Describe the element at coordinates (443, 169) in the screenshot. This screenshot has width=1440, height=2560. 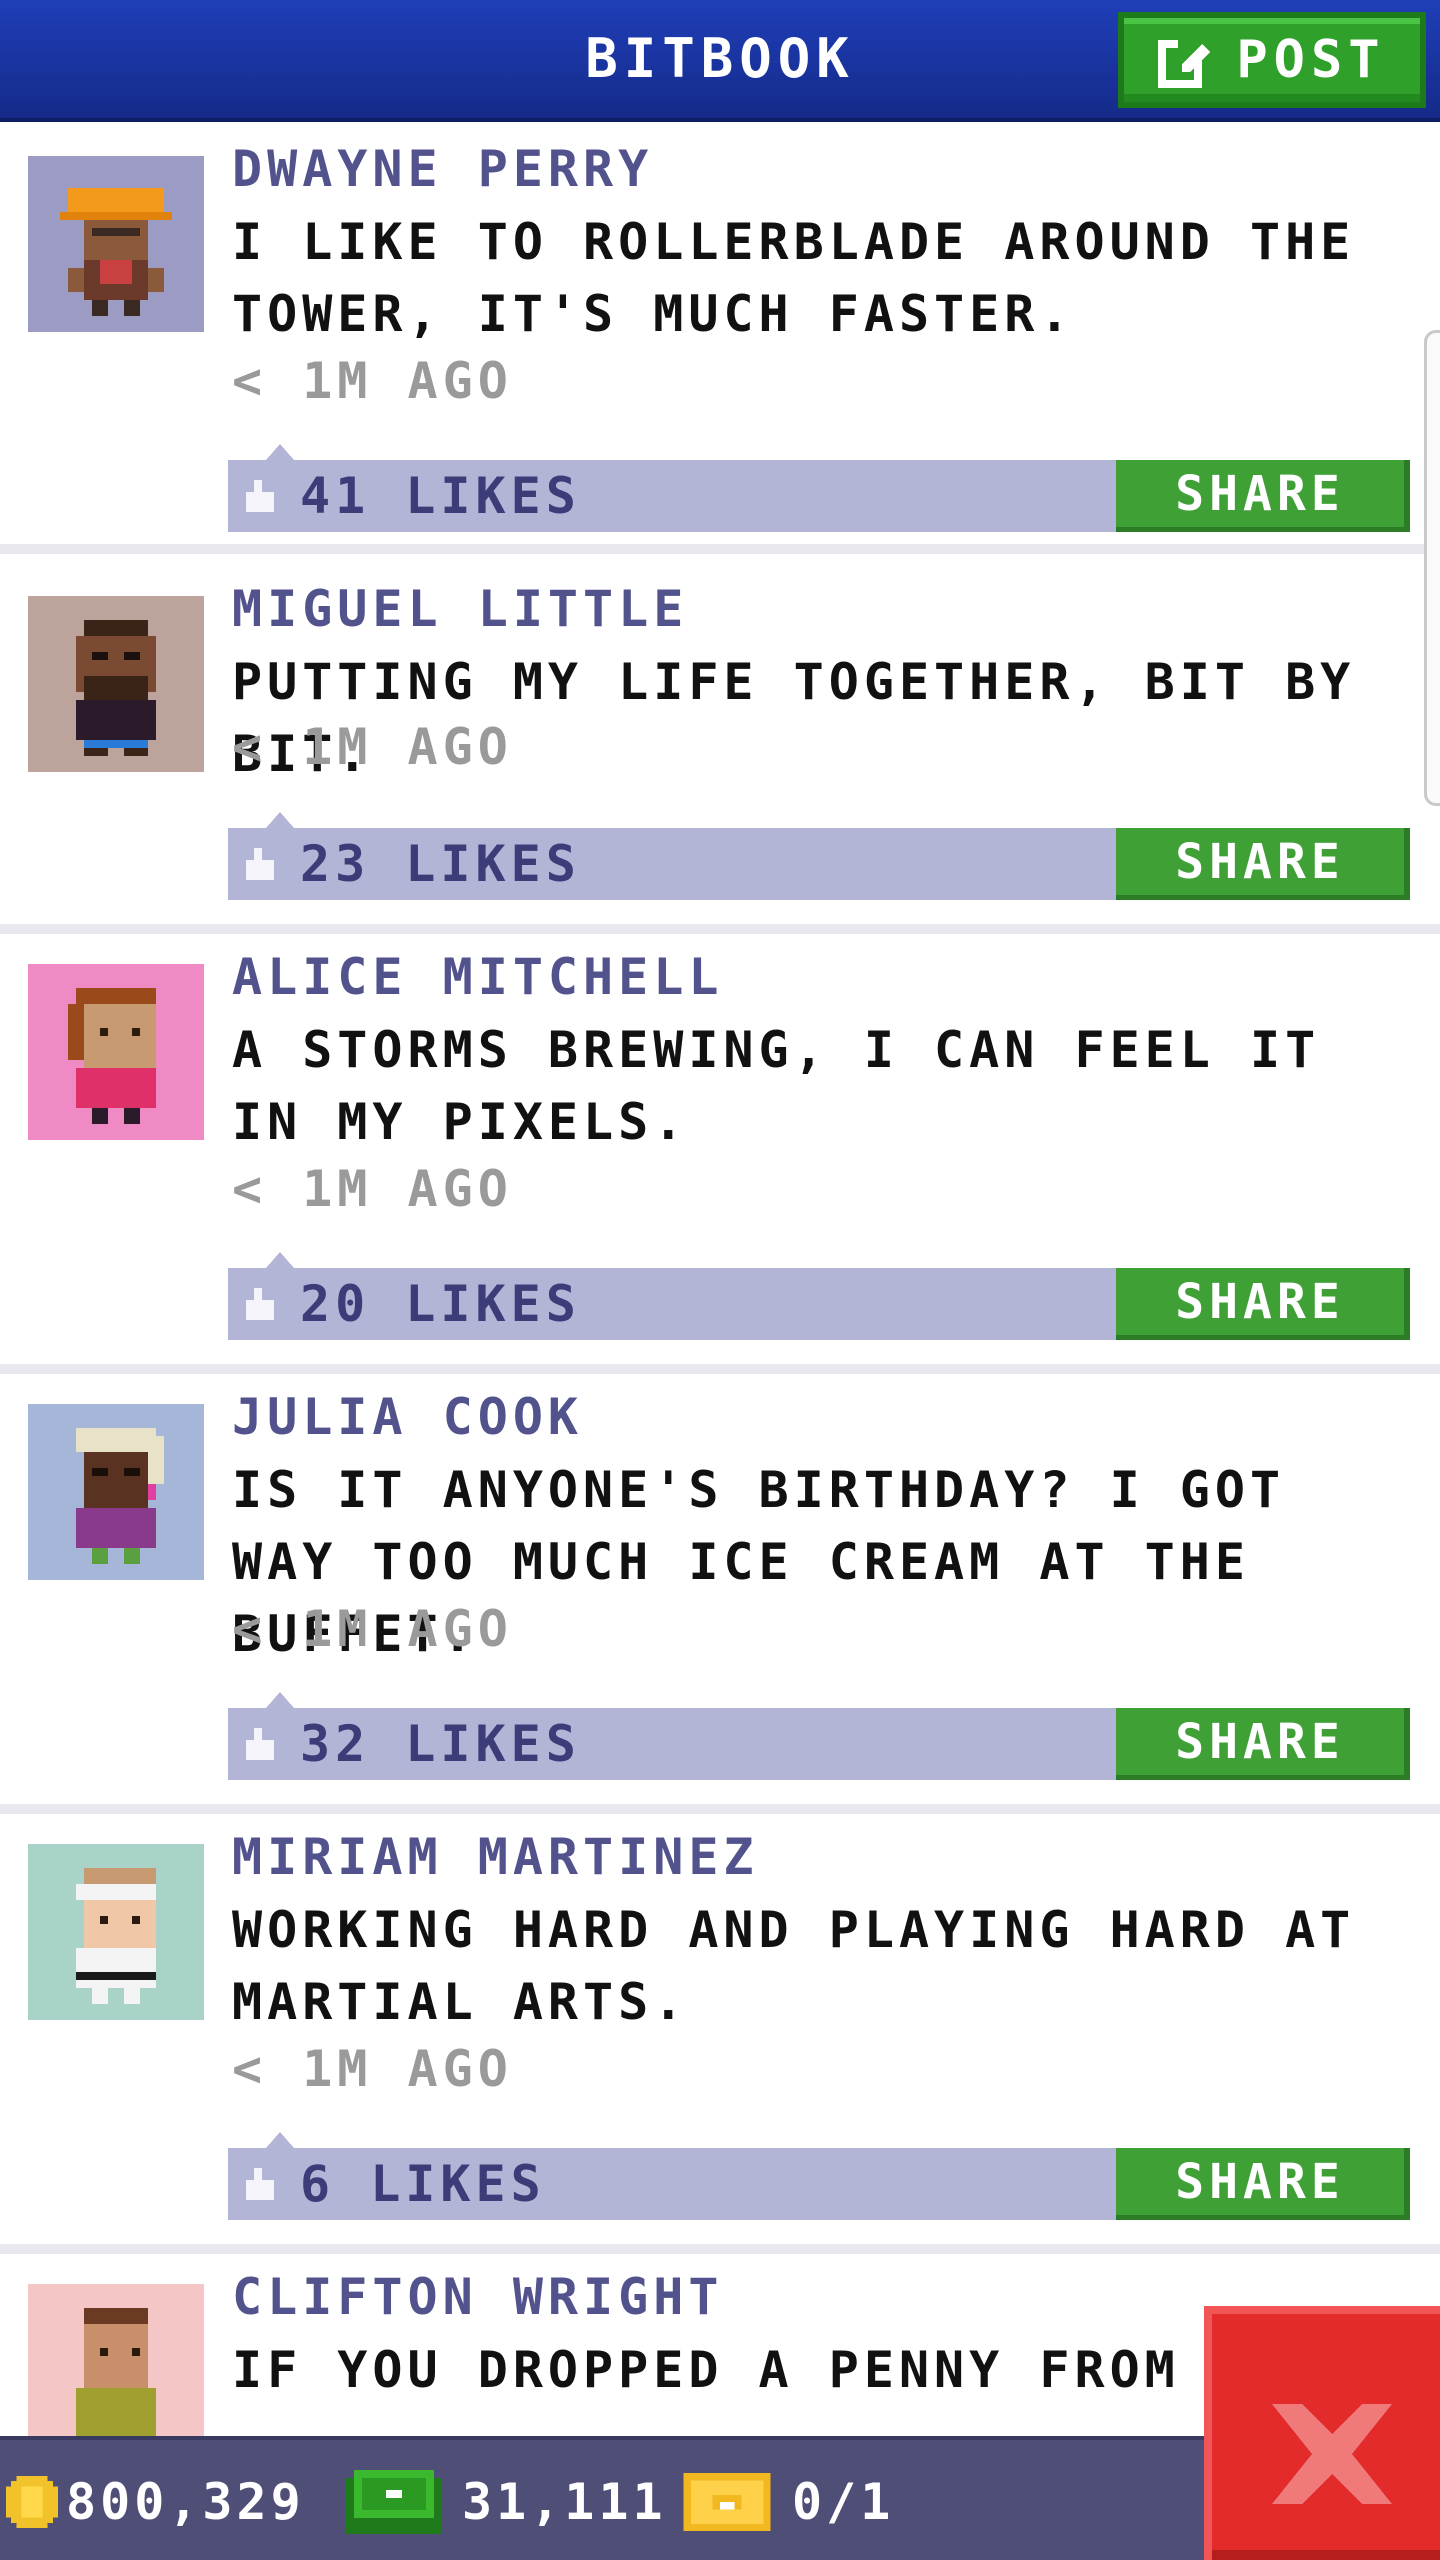
I see `post-author-name: DWAYNE PERRY` at that location.